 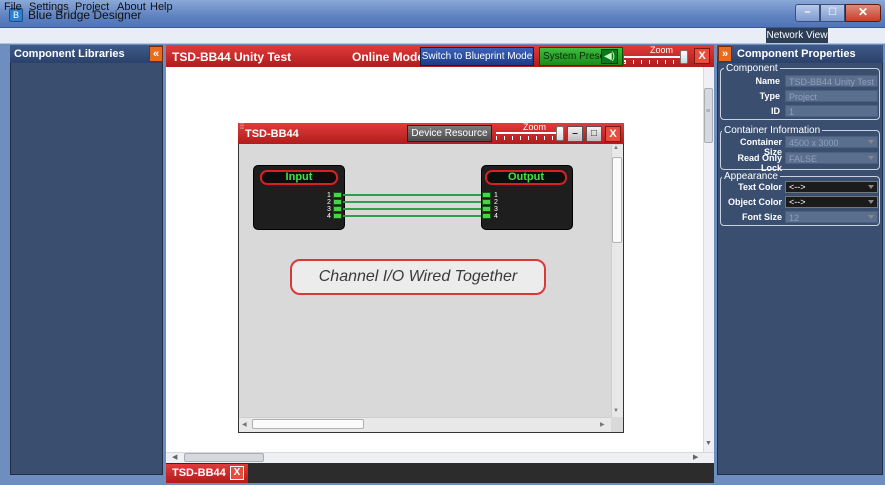 I want to click on zoom-slider-thumb, so click(x=684, y=57).